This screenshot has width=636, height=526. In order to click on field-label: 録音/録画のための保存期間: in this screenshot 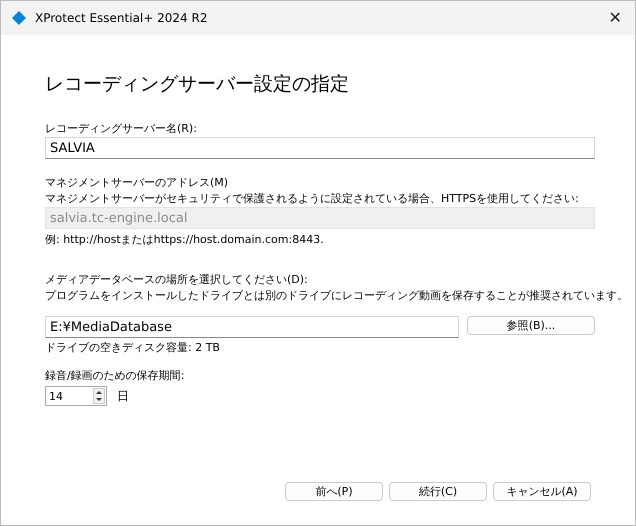, I will do `click(115, 376)`.